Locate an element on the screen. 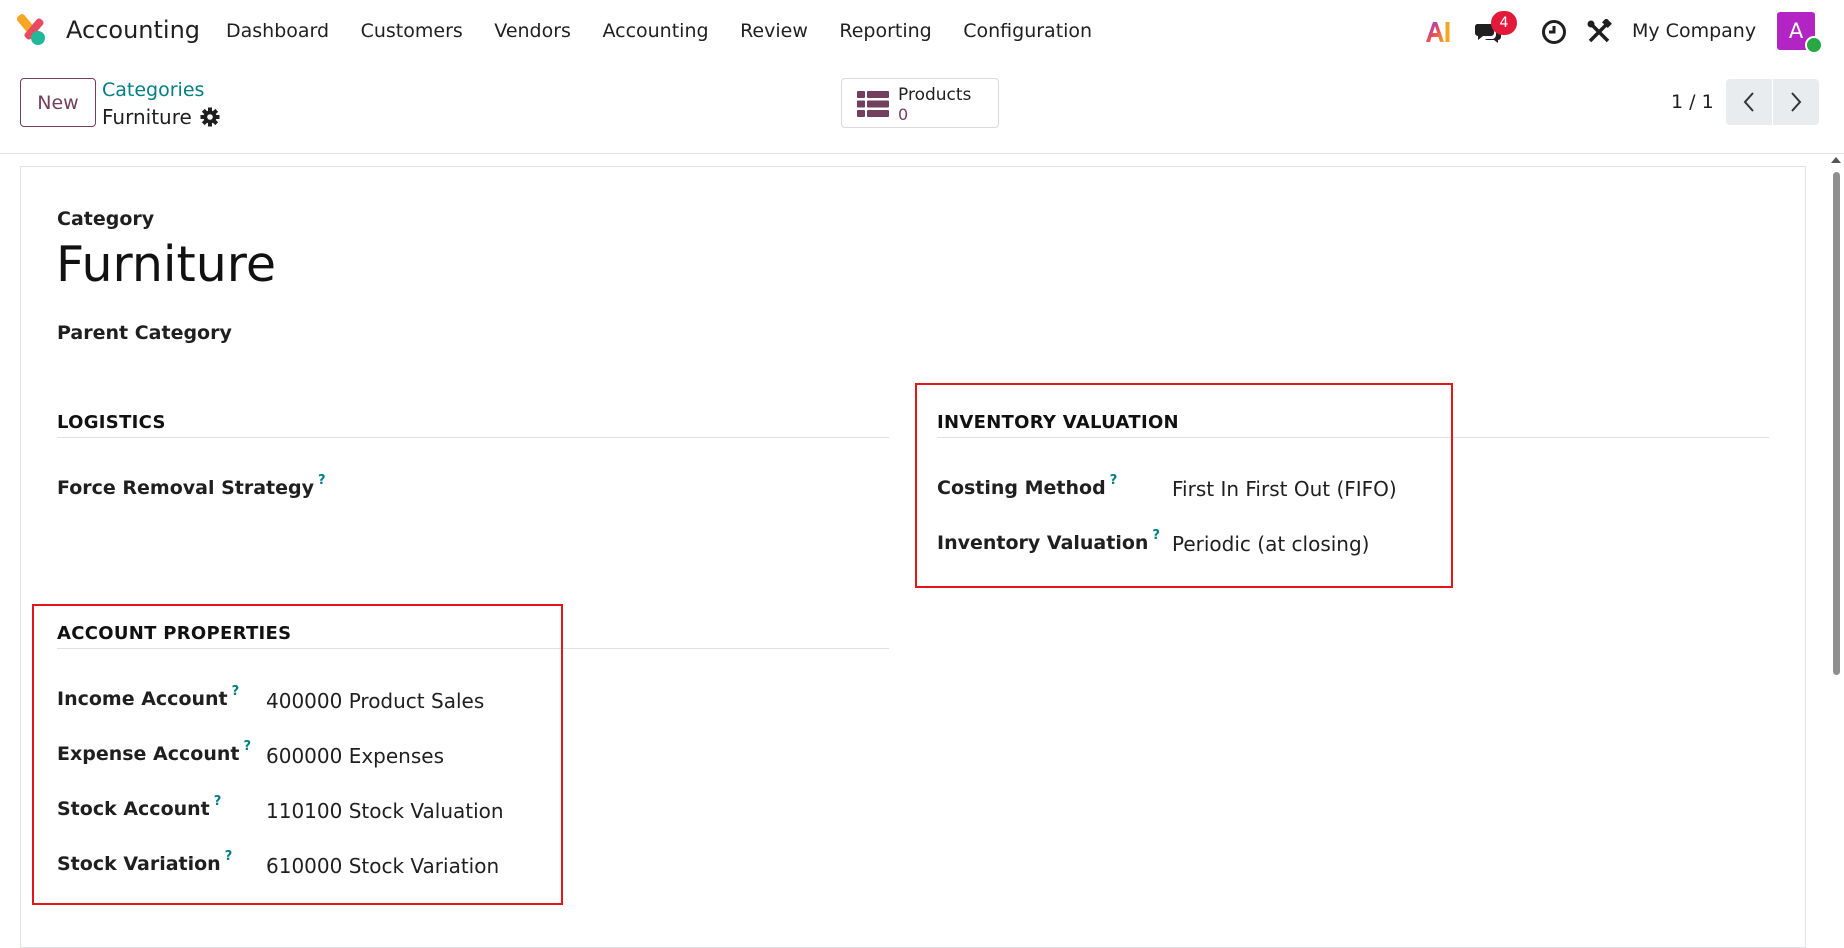 The height and width of the screenshot is (948, 1844). help-icon: ? is located at coordinates (322, 480).